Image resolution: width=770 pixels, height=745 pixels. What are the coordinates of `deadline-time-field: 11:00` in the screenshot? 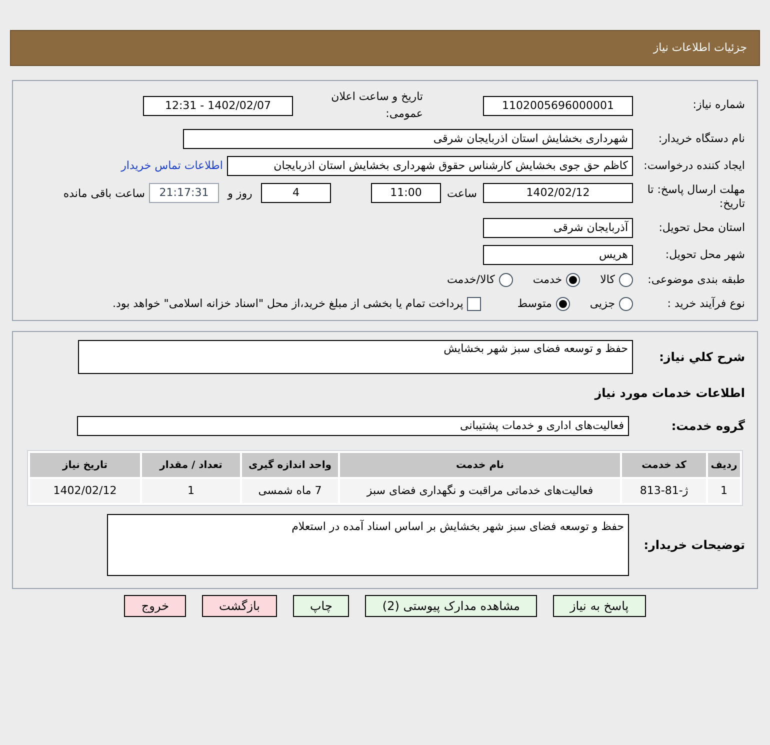 It's located at (406, 193).